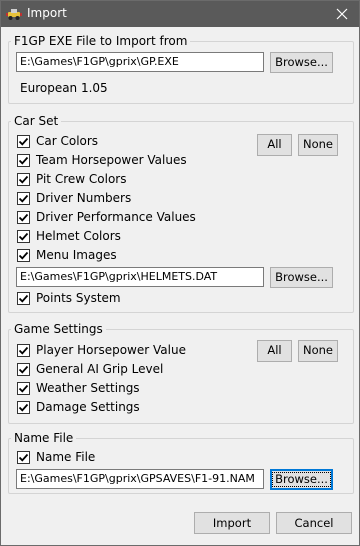  I want to click on general-ai-grip-level-checkbox: General AI Grip Level, so click(90, 369).